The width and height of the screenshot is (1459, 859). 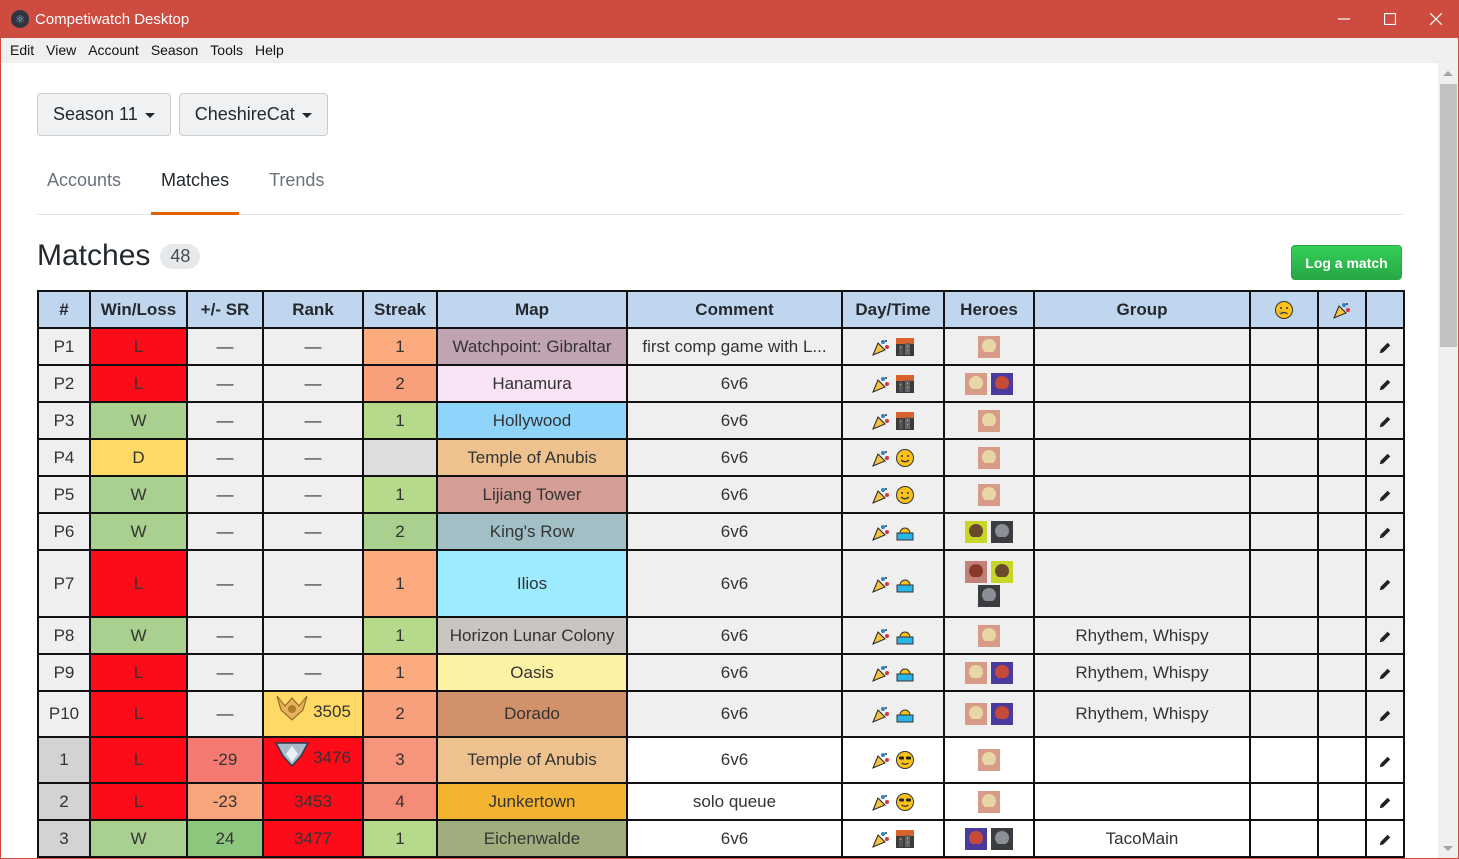 What do you see at coordinates (721, 494) in the screenshot?
I see `table-row: P5 W — —1 Lijiang Tower 6v6` at bounding box center [721, 494].